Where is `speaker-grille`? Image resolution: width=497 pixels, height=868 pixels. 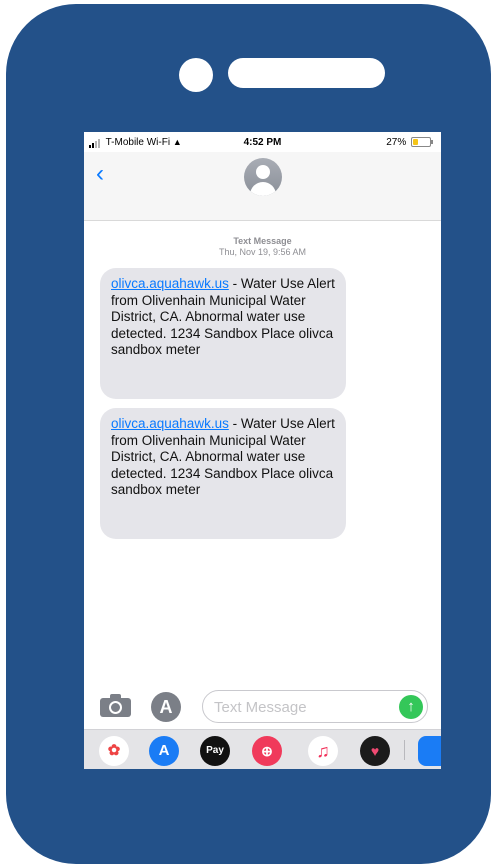 speaker-grille is located at coordinates (306, 73).